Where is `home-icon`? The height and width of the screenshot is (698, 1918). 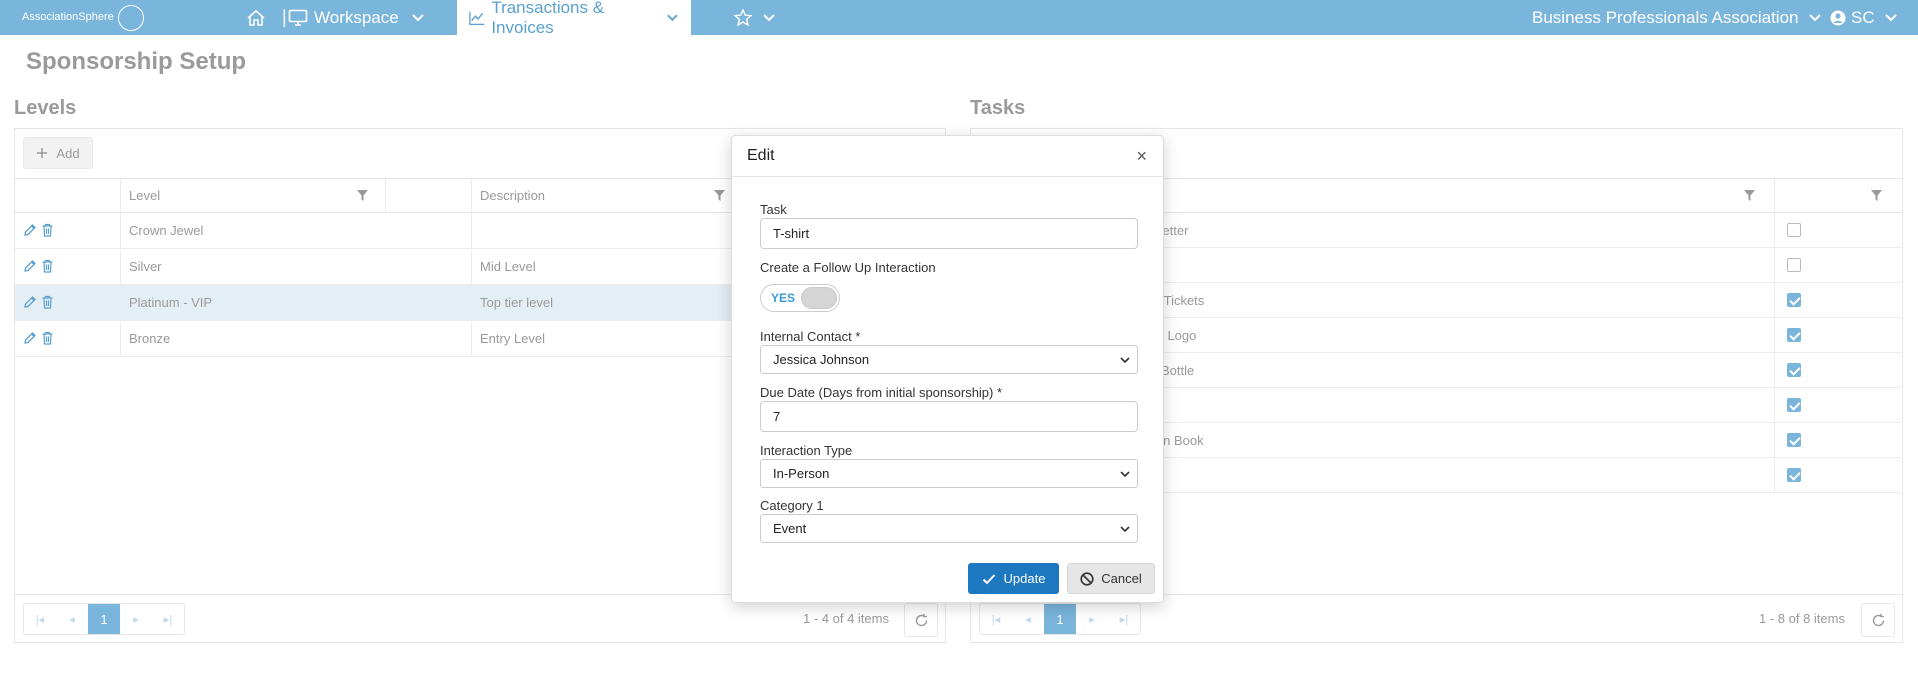 home-icon is located at coordinates (256, 17).